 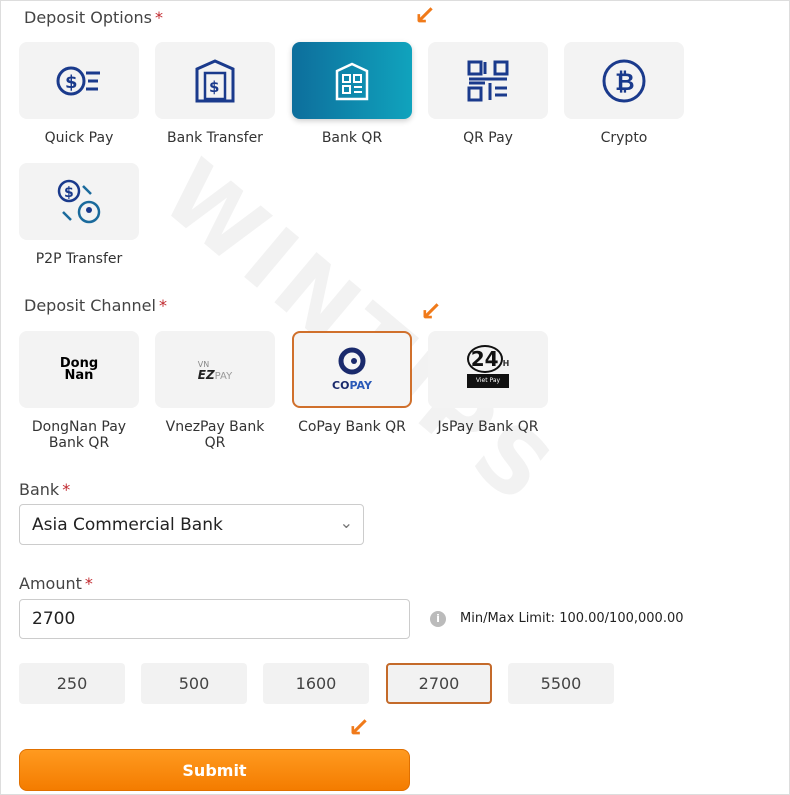 I want to click on jspay-logo: 24 H Viet Pay, so click(x=488, y=366).